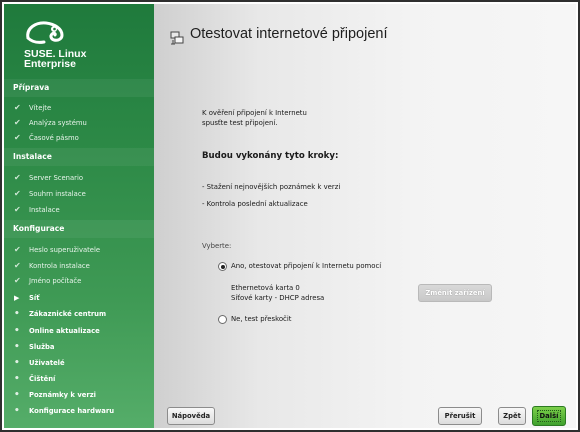 This screenshot has height=432, width=580. Describe the element at coordinates (79, 250) in the screenshot. I see `sidebar-item-heslo-superuzivatele: ✔ Heslo superuživatele` at that location.